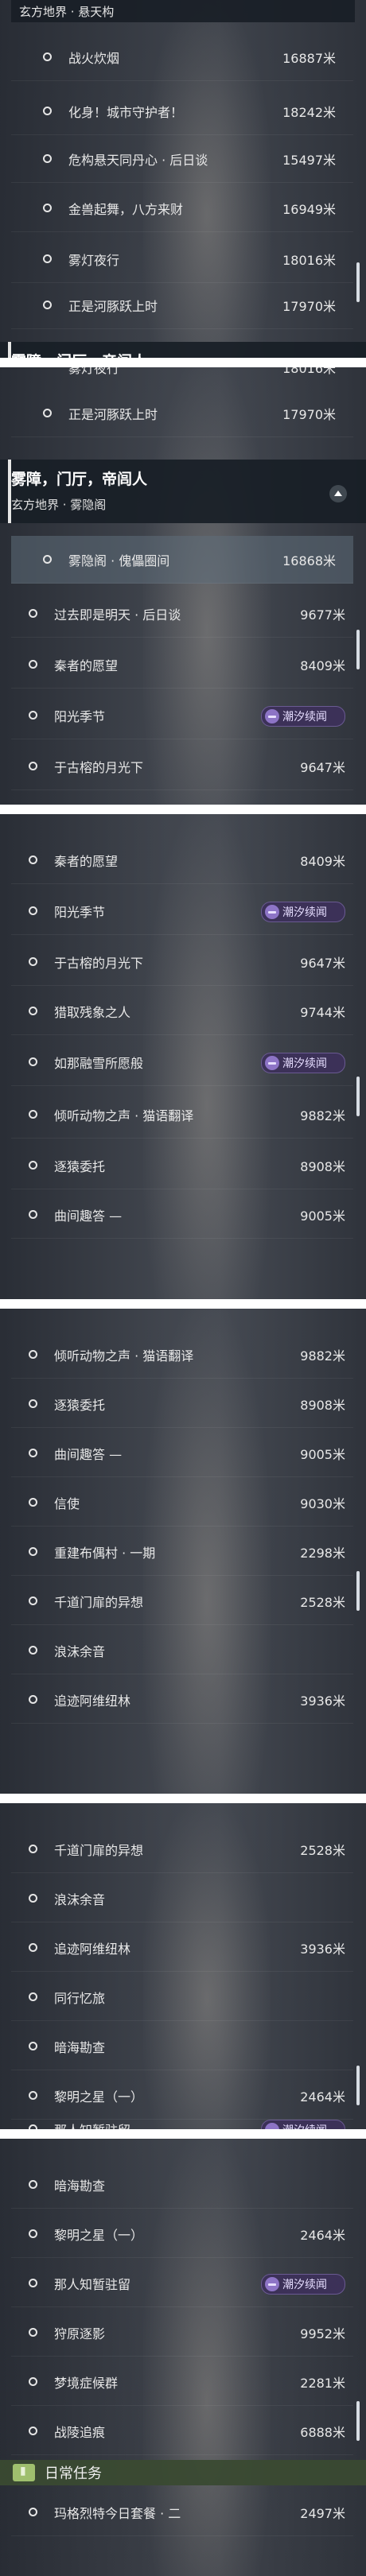 Image resolution: width=366 pixels, height=2576 pixels. Describe the element at coordinates (183, 1304) in the screenshot. I see `screenshot-separator` at that location.